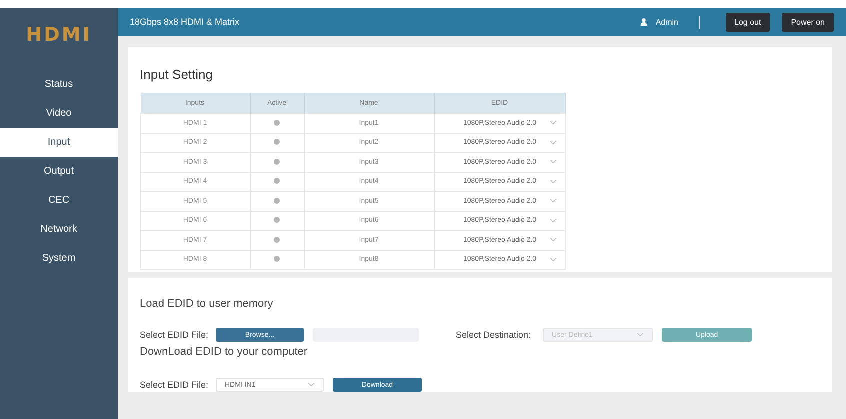 This screenshot has width=846, height=419. Describe the element at coordinates (207, 303) in the screenshot. I see `section-title: Load EDID to user memory` at that location.